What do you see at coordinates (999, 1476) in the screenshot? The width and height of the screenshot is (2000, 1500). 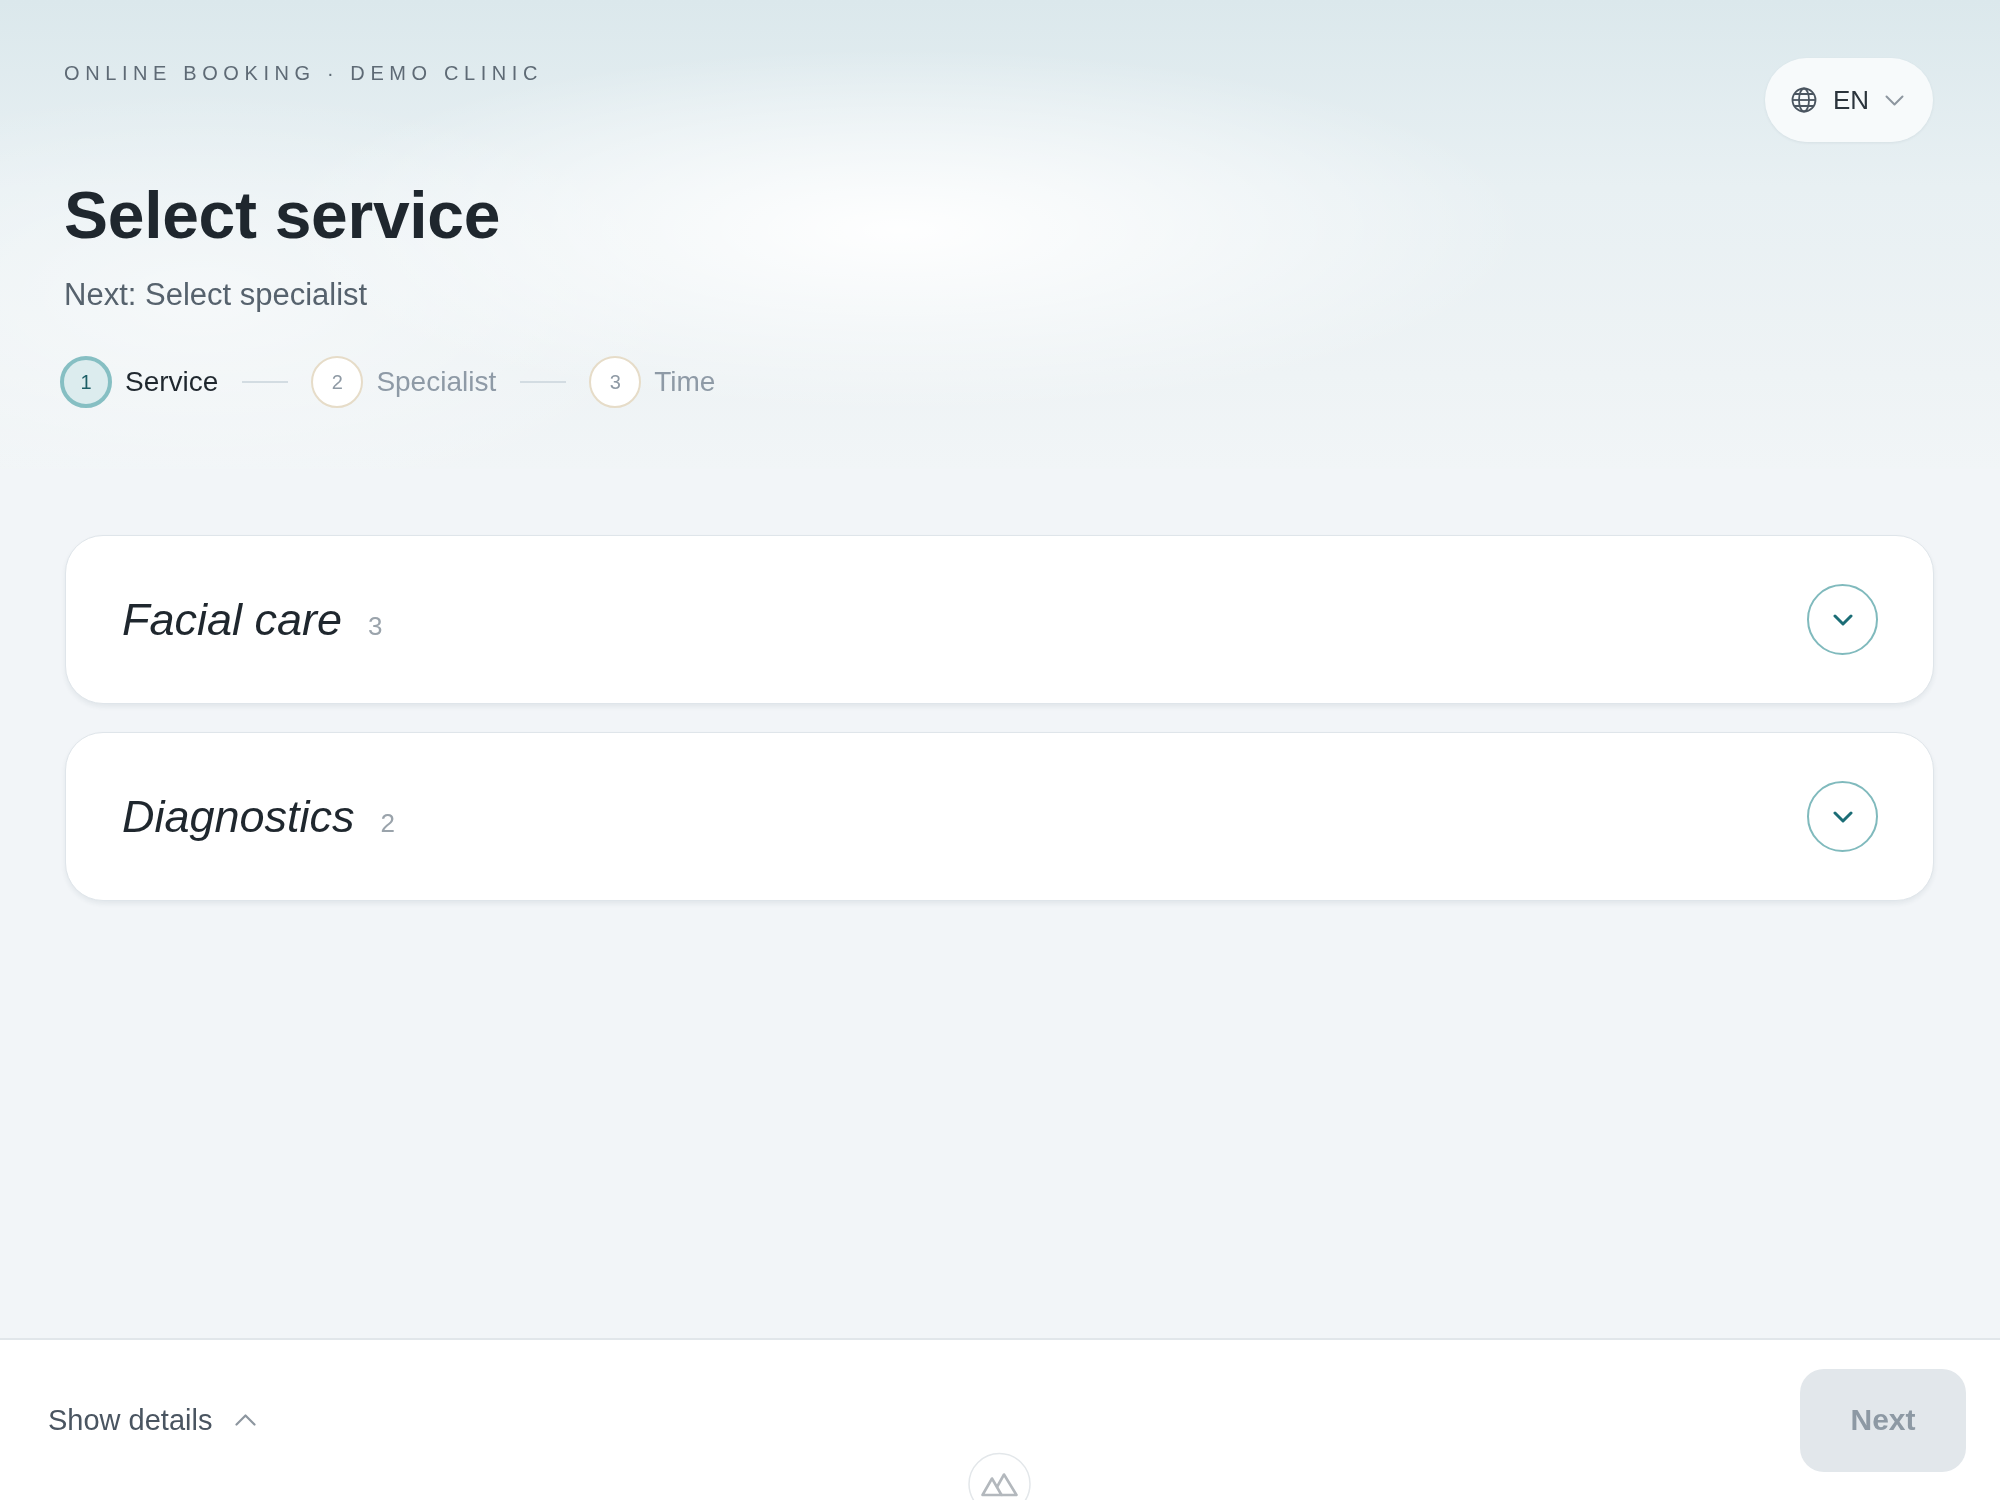 I see `mountain-logo-icon` at bounding box center [999, 1476].